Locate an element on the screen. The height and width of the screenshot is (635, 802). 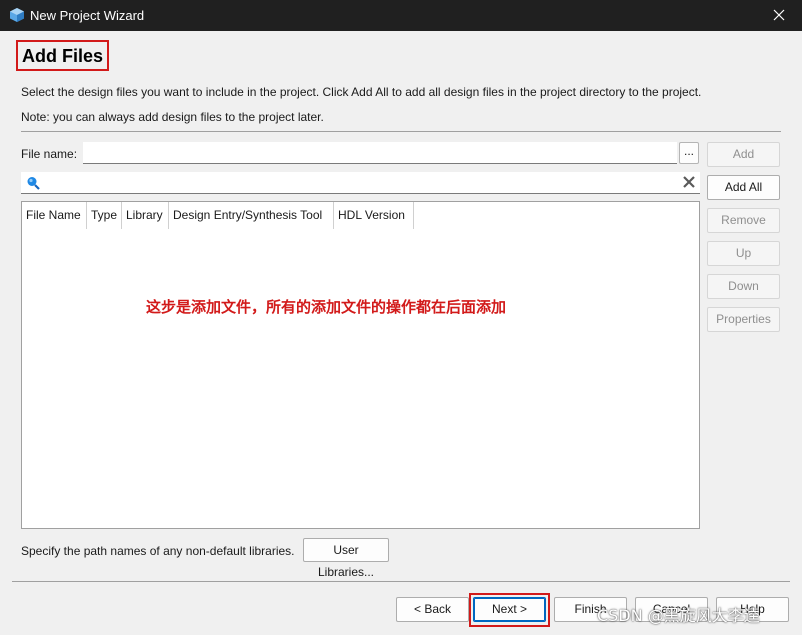
close-button is located at coordinates (779, 15).